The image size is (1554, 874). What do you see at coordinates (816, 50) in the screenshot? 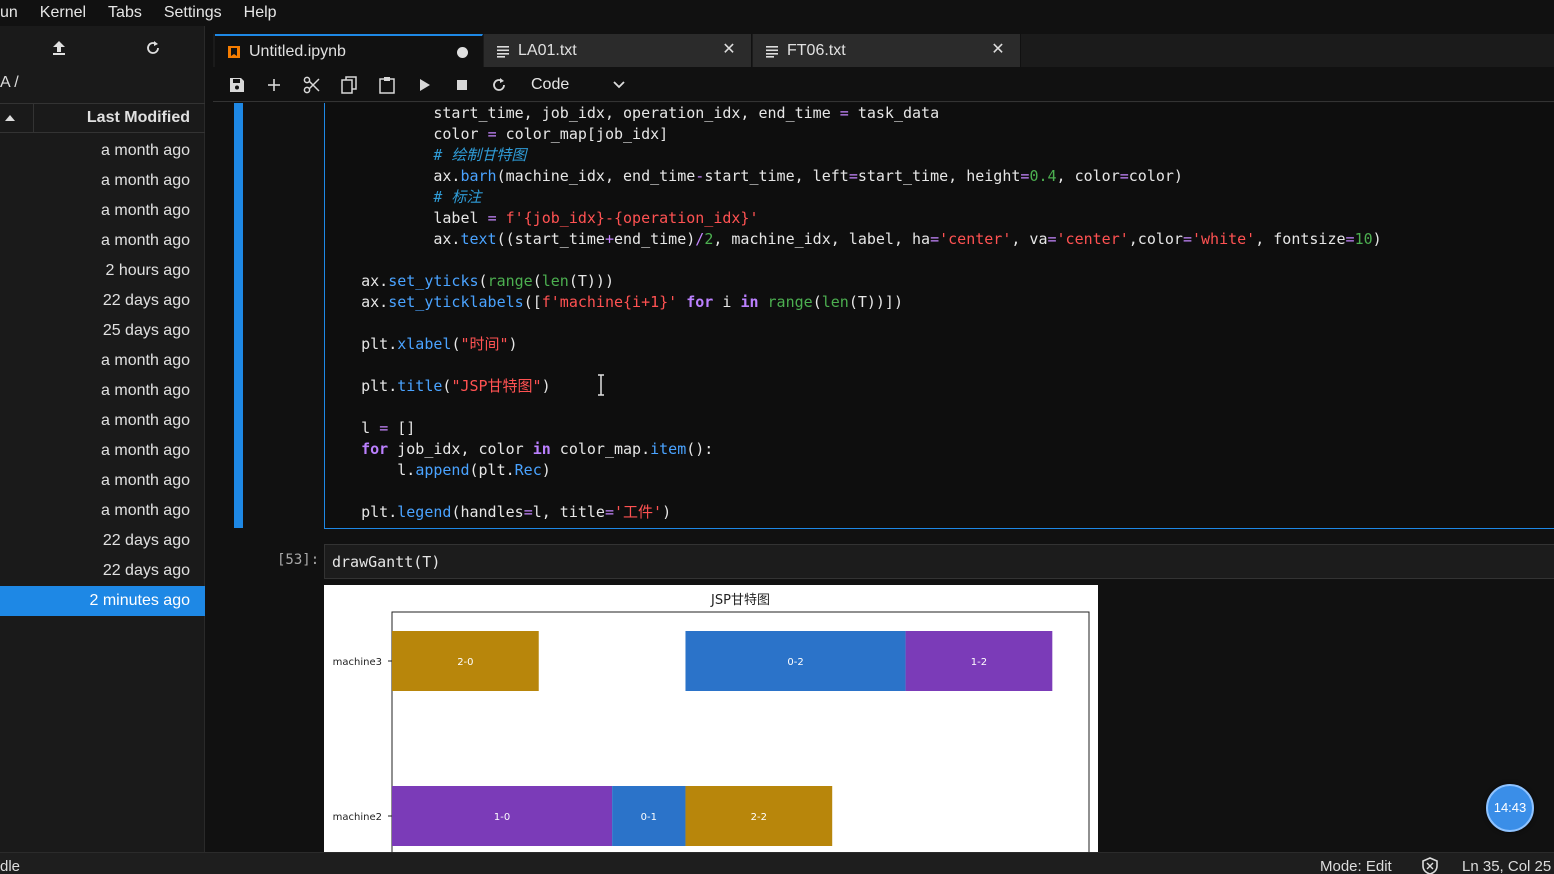
I see `tab-label: FT06.txt` at bounding box center [816, 50].